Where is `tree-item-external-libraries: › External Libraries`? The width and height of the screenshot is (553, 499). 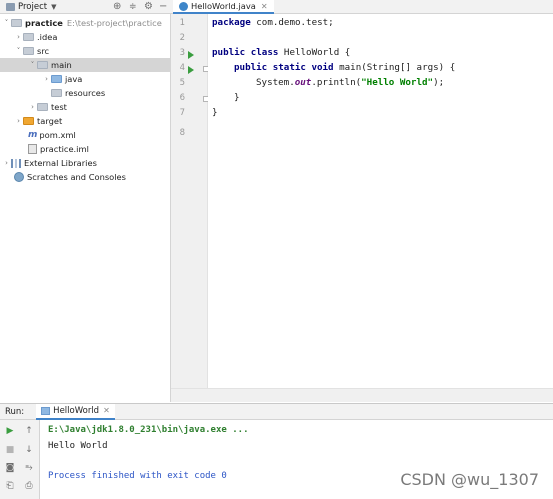 tree-item-external-libraries: › External Libraries is located at coordinates (85, 163).